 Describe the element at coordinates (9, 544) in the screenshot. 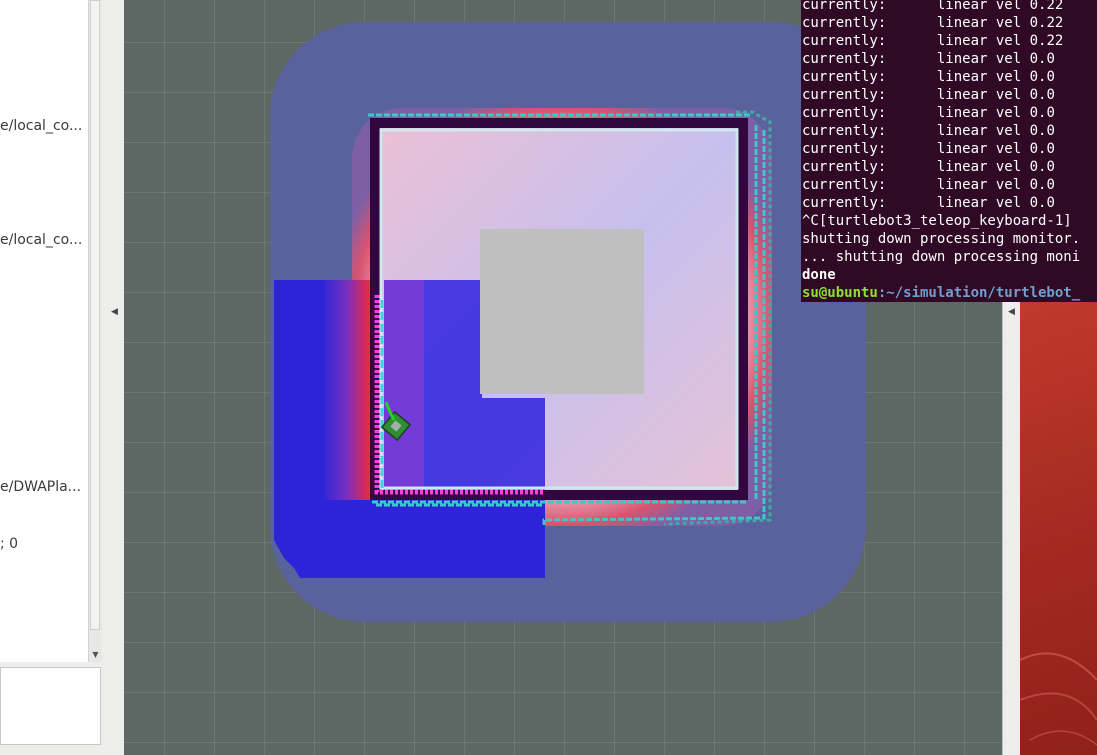

I see `property-value: ; 0` at that location.